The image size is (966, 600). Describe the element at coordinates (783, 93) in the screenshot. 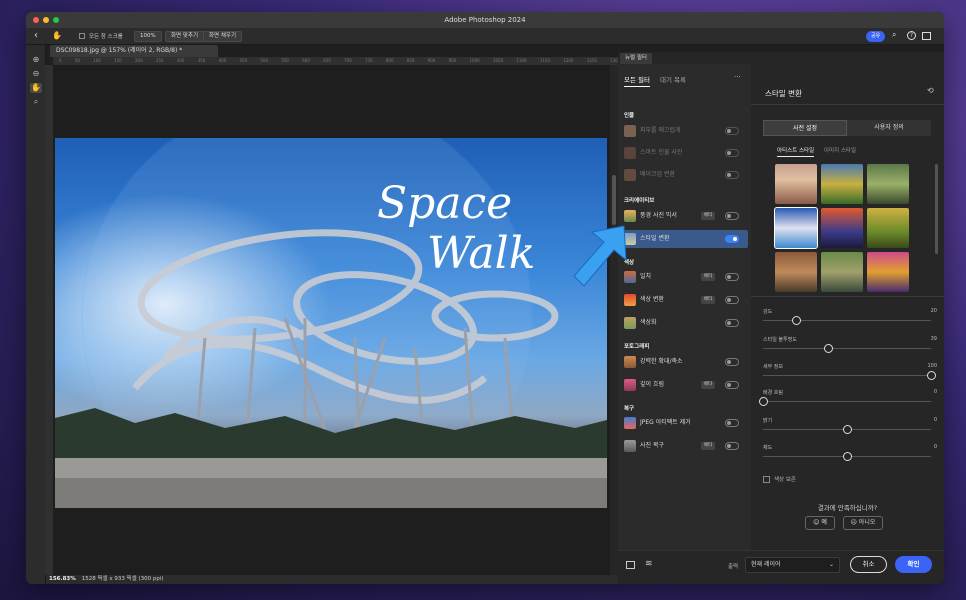

I see `panel-title: 스타일 변환` at that location.